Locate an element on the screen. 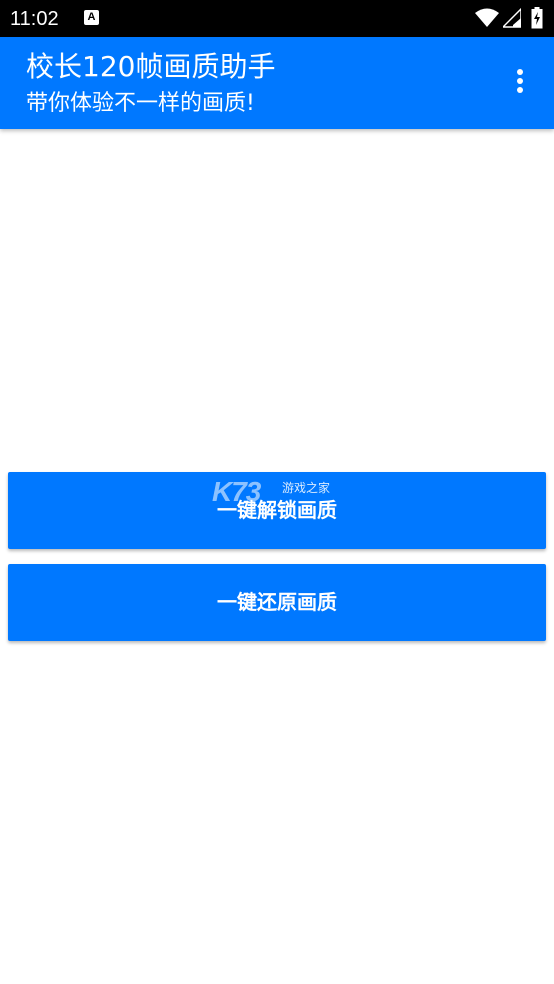 This screenshot has height=984, width=554. restore-quality-button: 一键还原画质 is located at coordinates (277, 602).